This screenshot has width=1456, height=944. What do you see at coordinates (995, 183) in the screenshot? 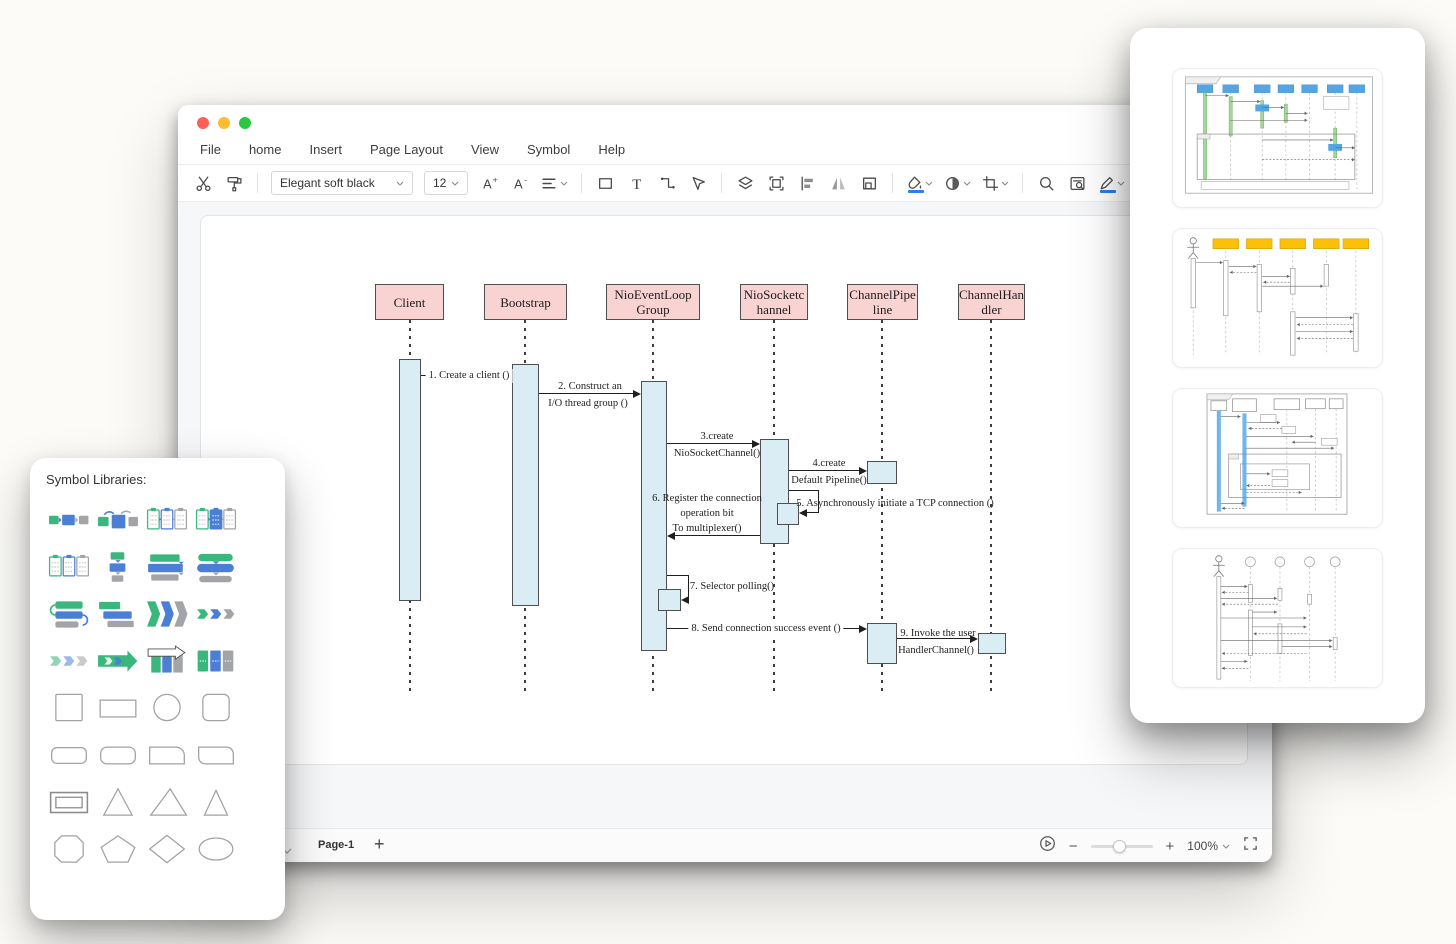
I see `crop-icon` at bounding box center [995, 183].